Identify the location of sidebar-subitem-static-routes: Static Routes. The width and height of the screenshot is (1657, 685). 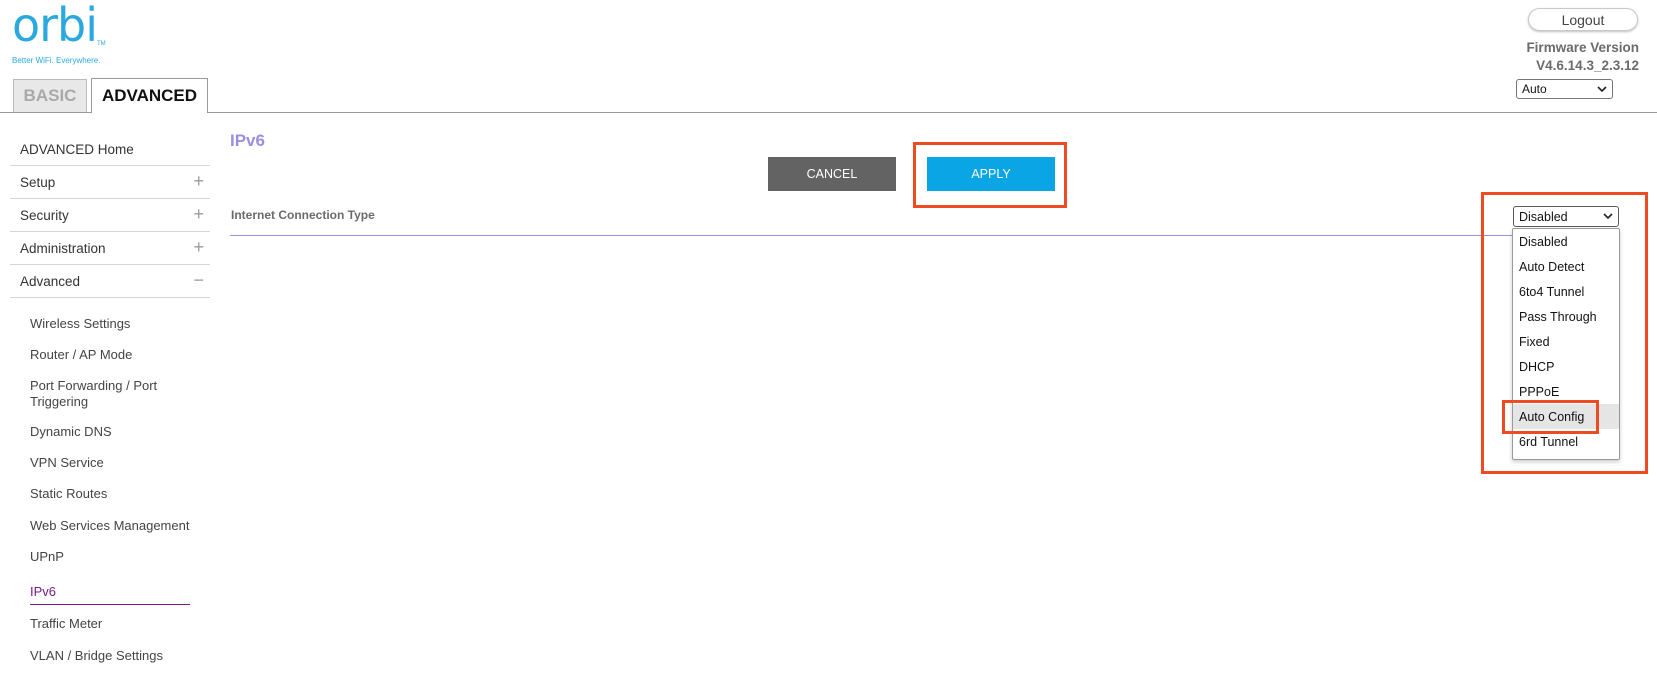
(115, 494).